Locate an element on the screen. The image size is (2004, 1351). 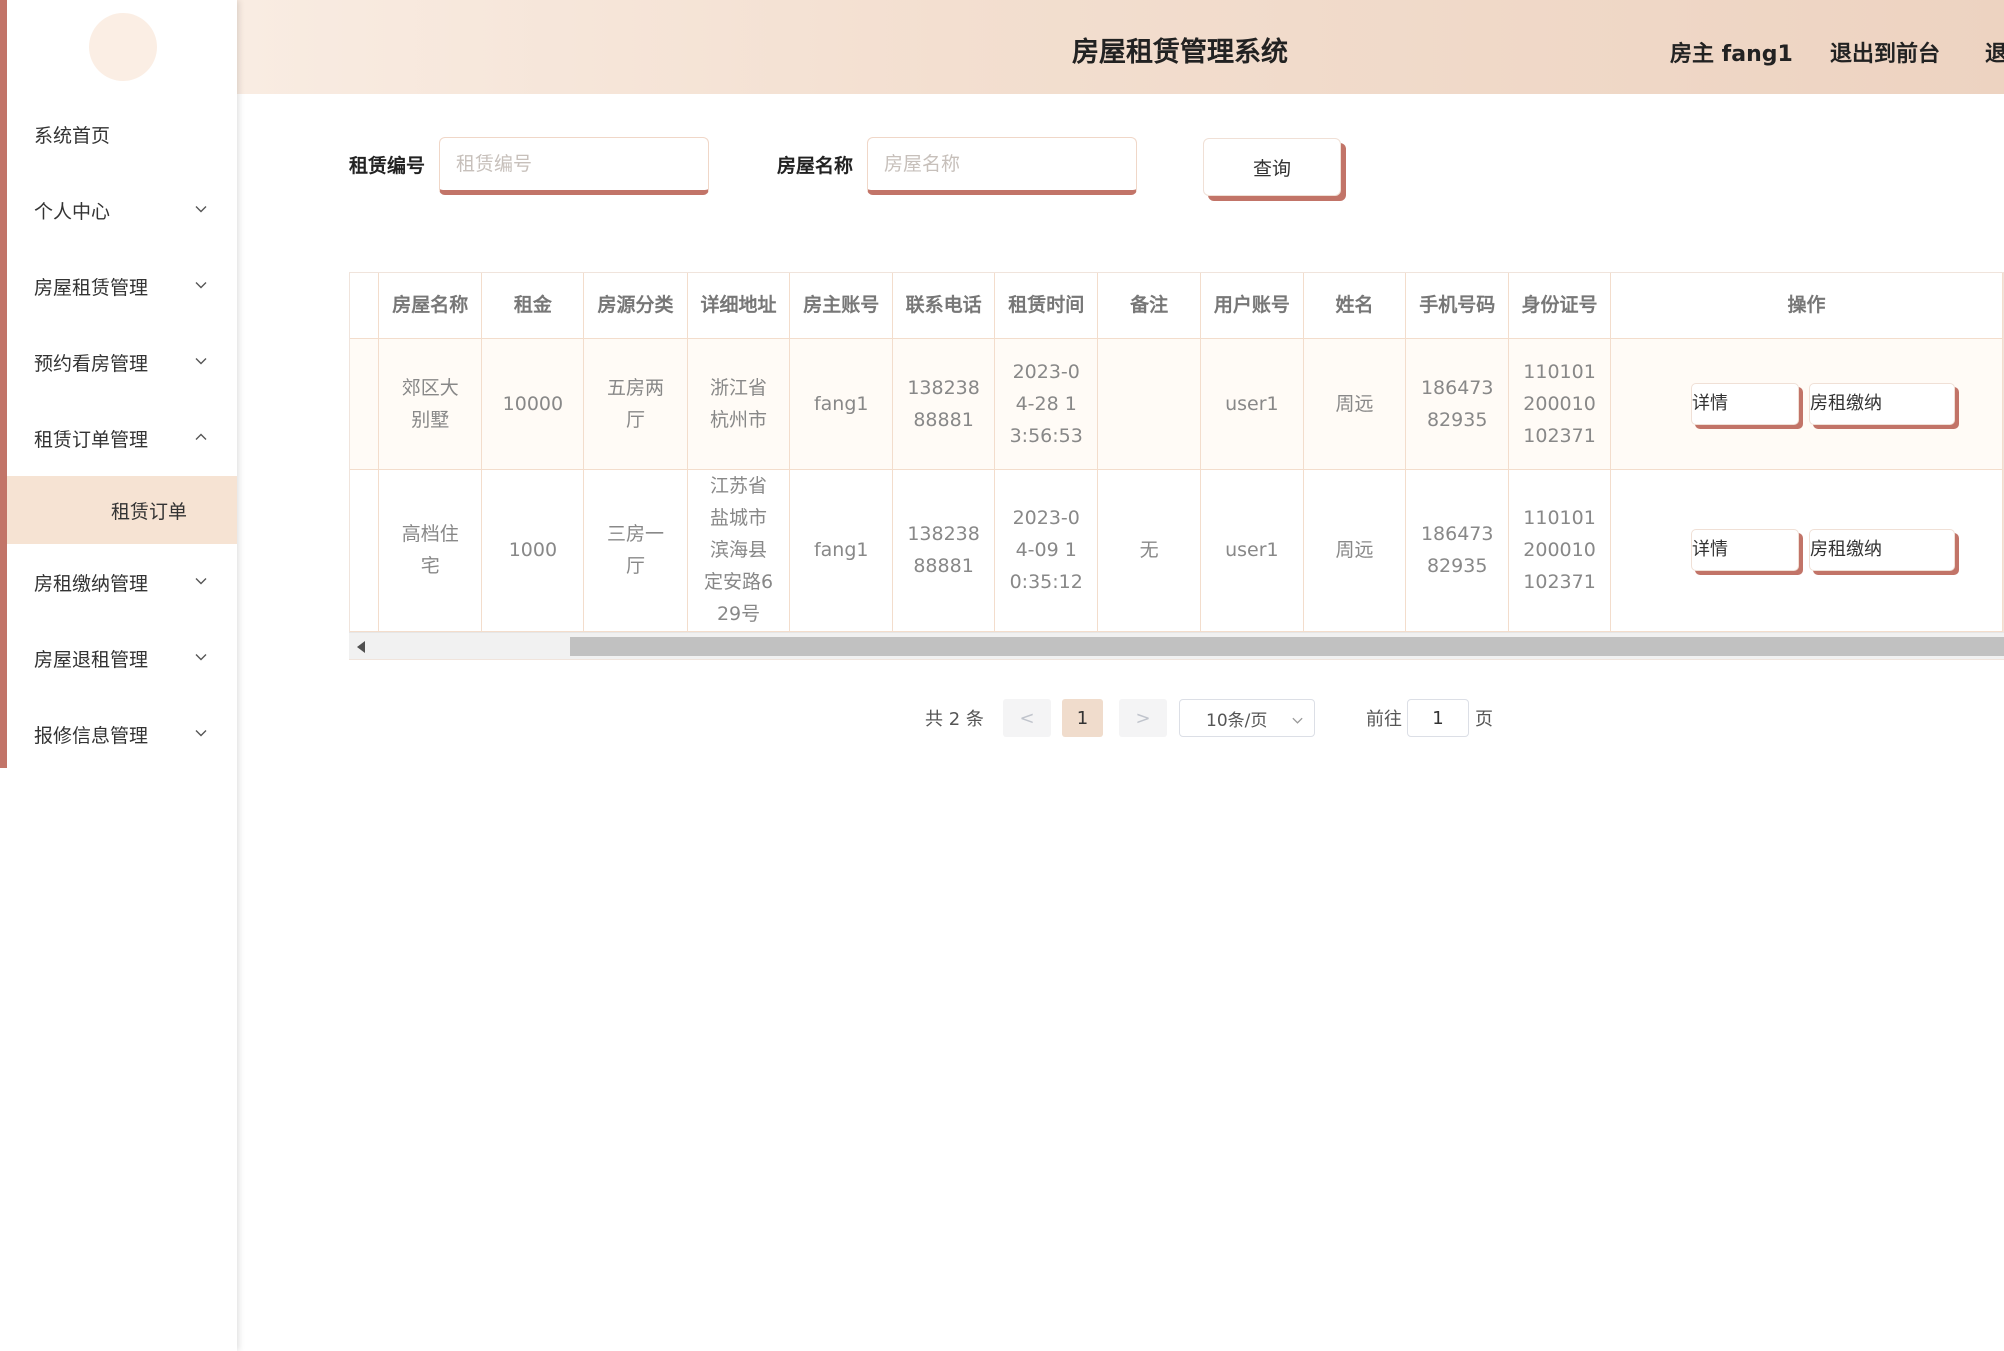
pagination-total: 共 2 条 is located at coordinates (954, 719).